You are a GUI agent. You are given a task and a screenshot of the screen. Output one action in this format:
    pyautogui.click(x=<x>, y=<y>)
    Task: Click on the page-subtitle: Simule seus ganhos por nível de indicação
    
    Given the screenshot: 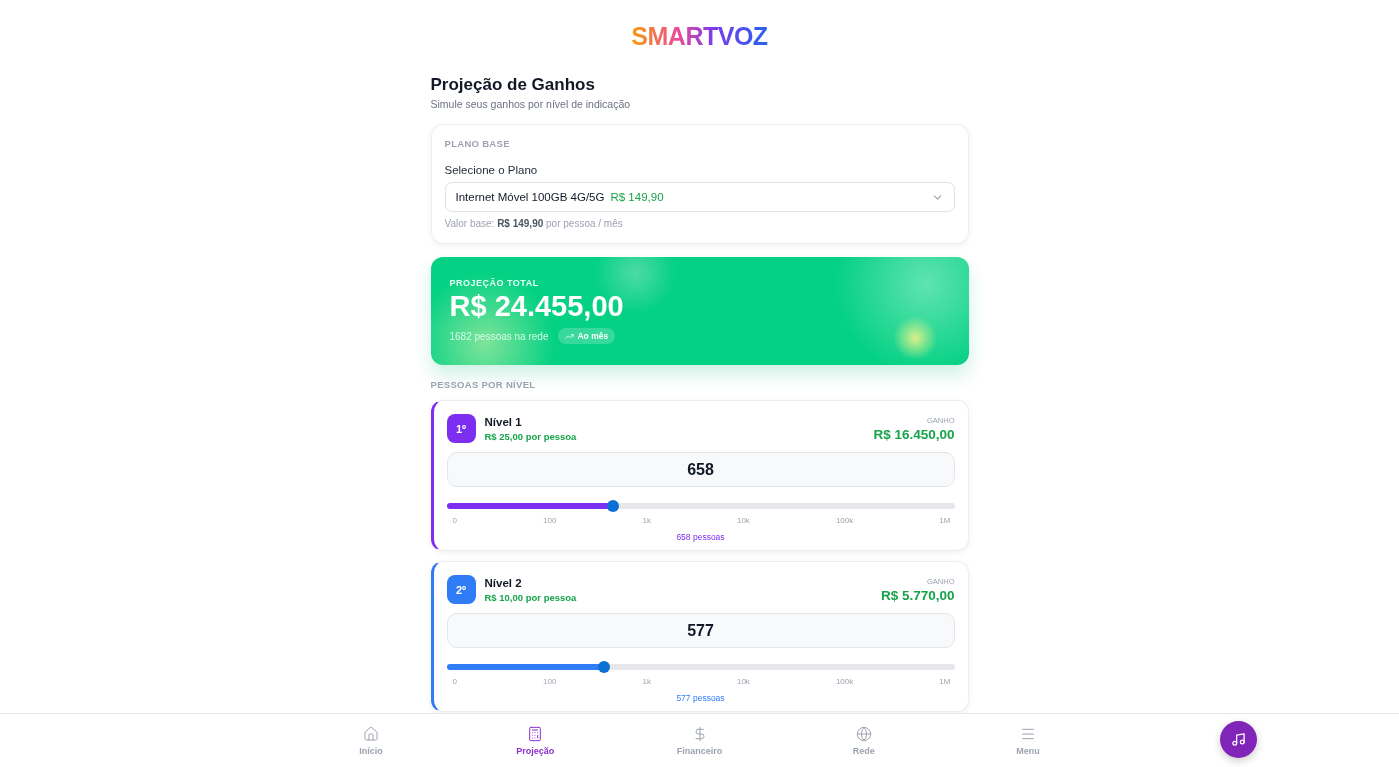 What is the action you would take?
    pyautogui.click(x=531, y=104)
    